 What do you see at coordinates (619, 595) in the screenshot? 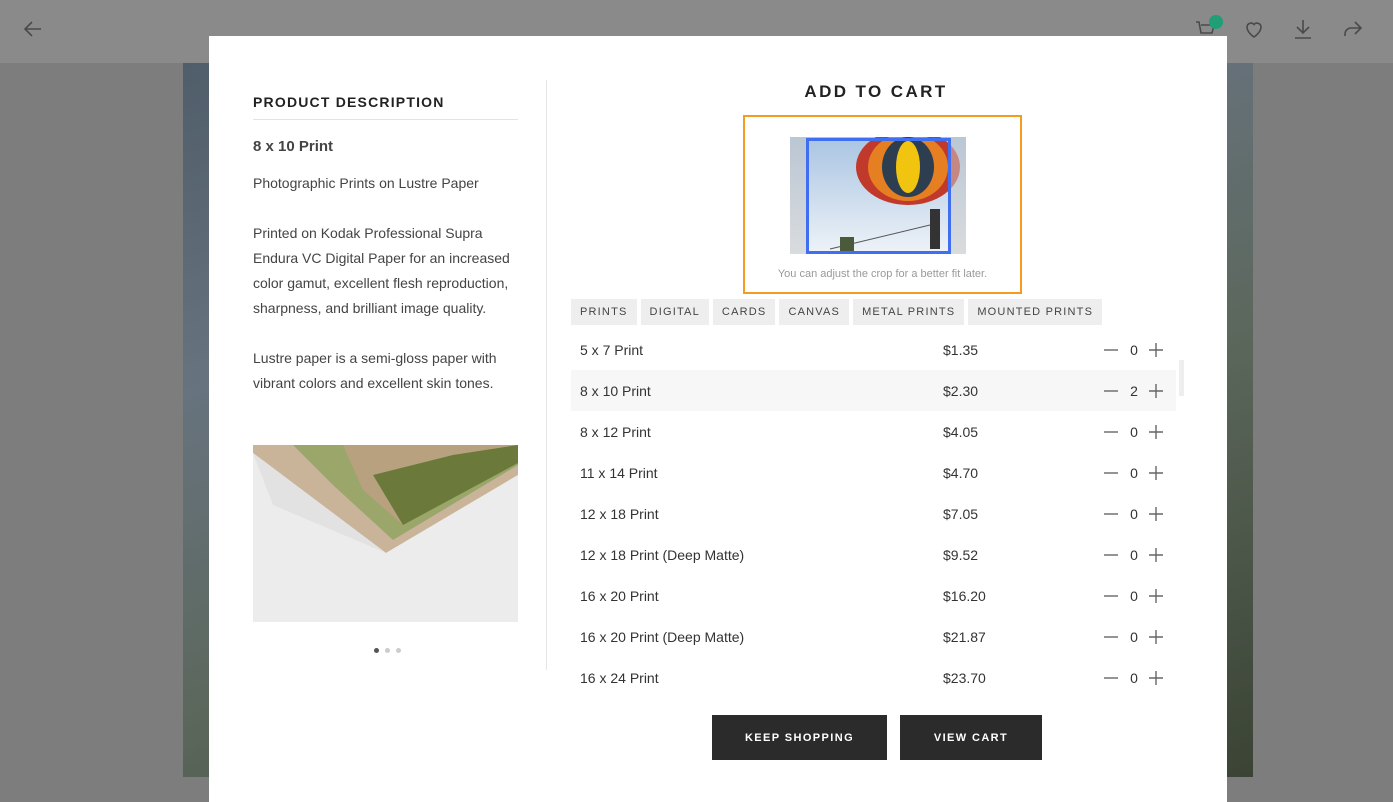
I see `product-name: 16 x 20 Print` at bounding box center [619, 595].